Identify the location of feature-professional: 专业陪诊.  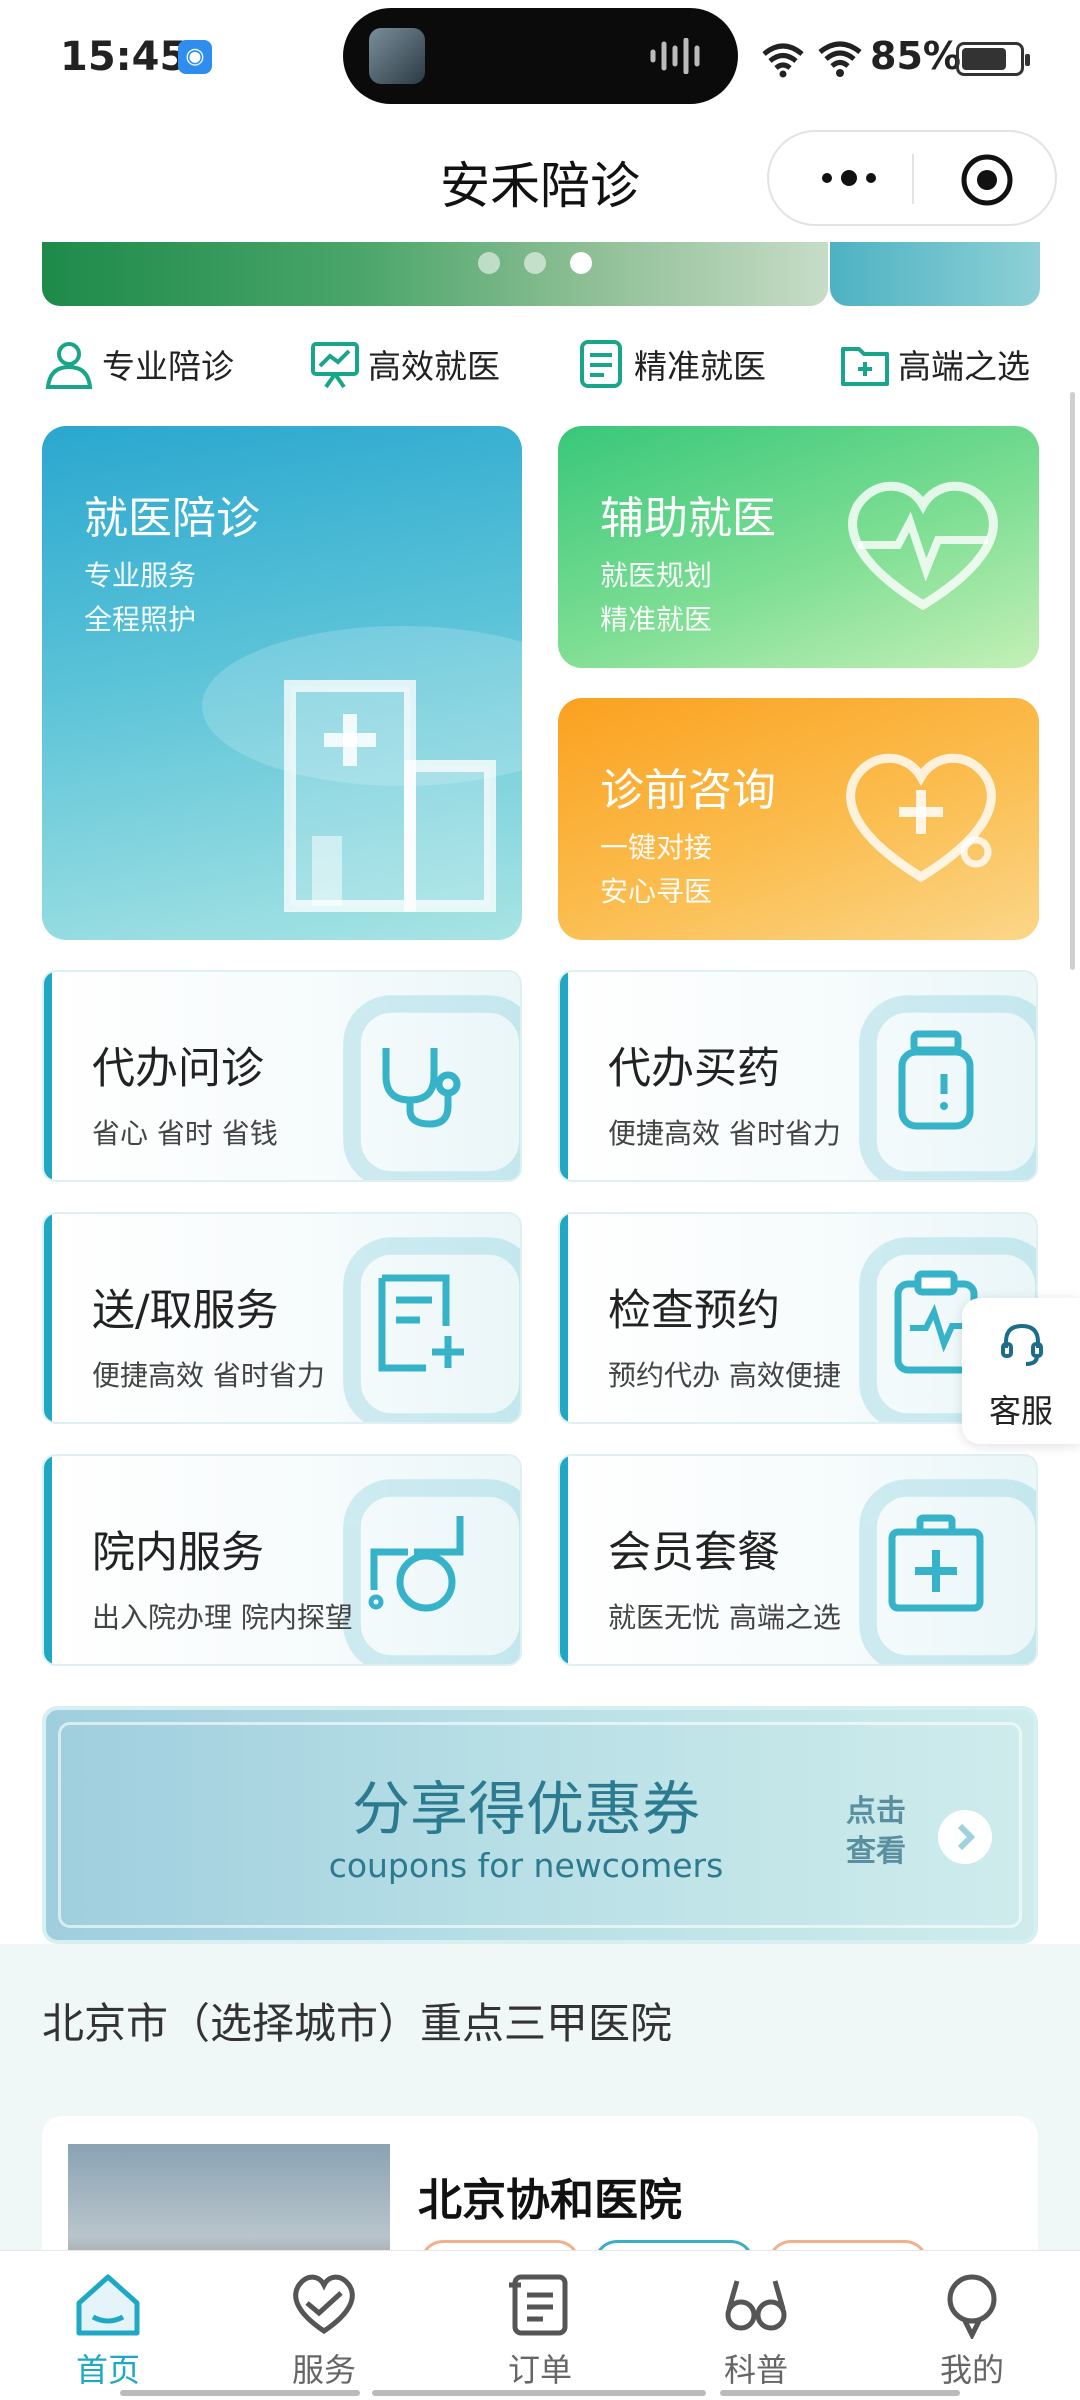
(138, 364).